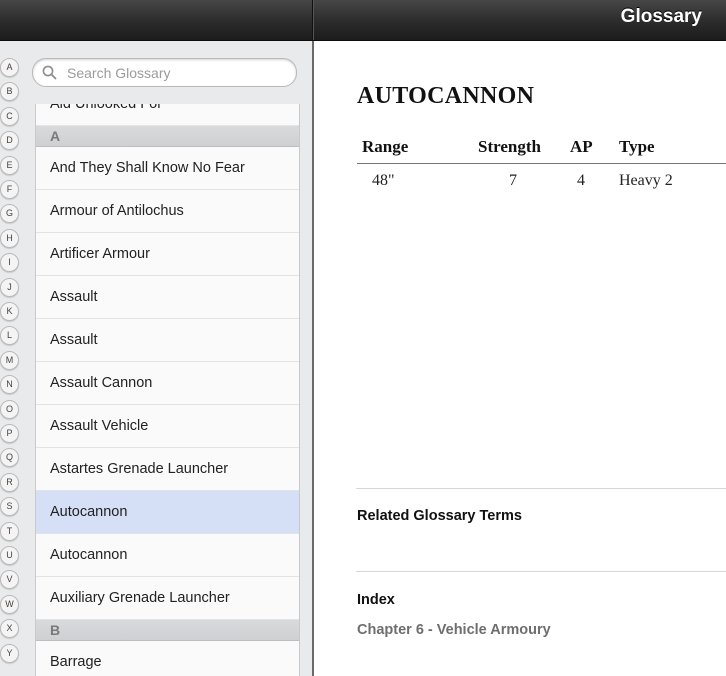 The image size is (726, 676). I want to click on alphabet-letter-y: Y, so click(9, 653).